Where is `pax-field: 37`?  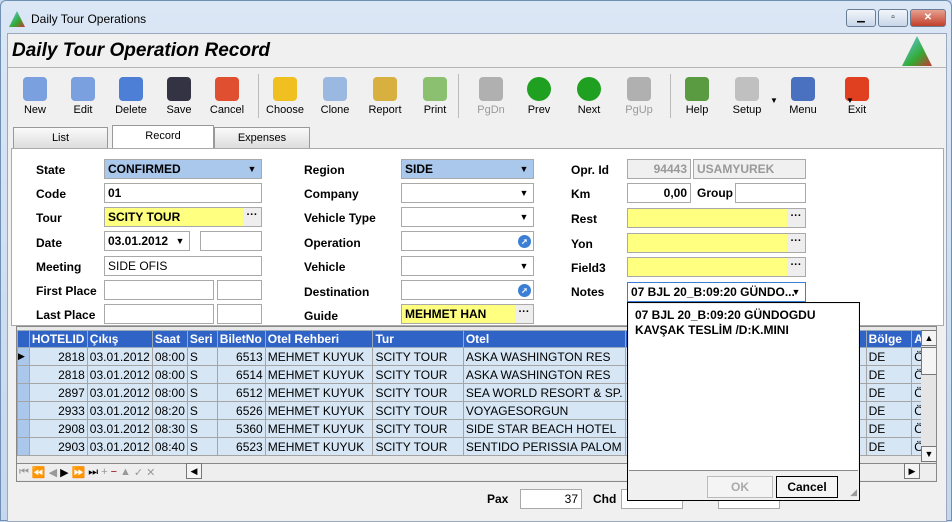 pax-field: 37 is located at coordinates (551, 499).